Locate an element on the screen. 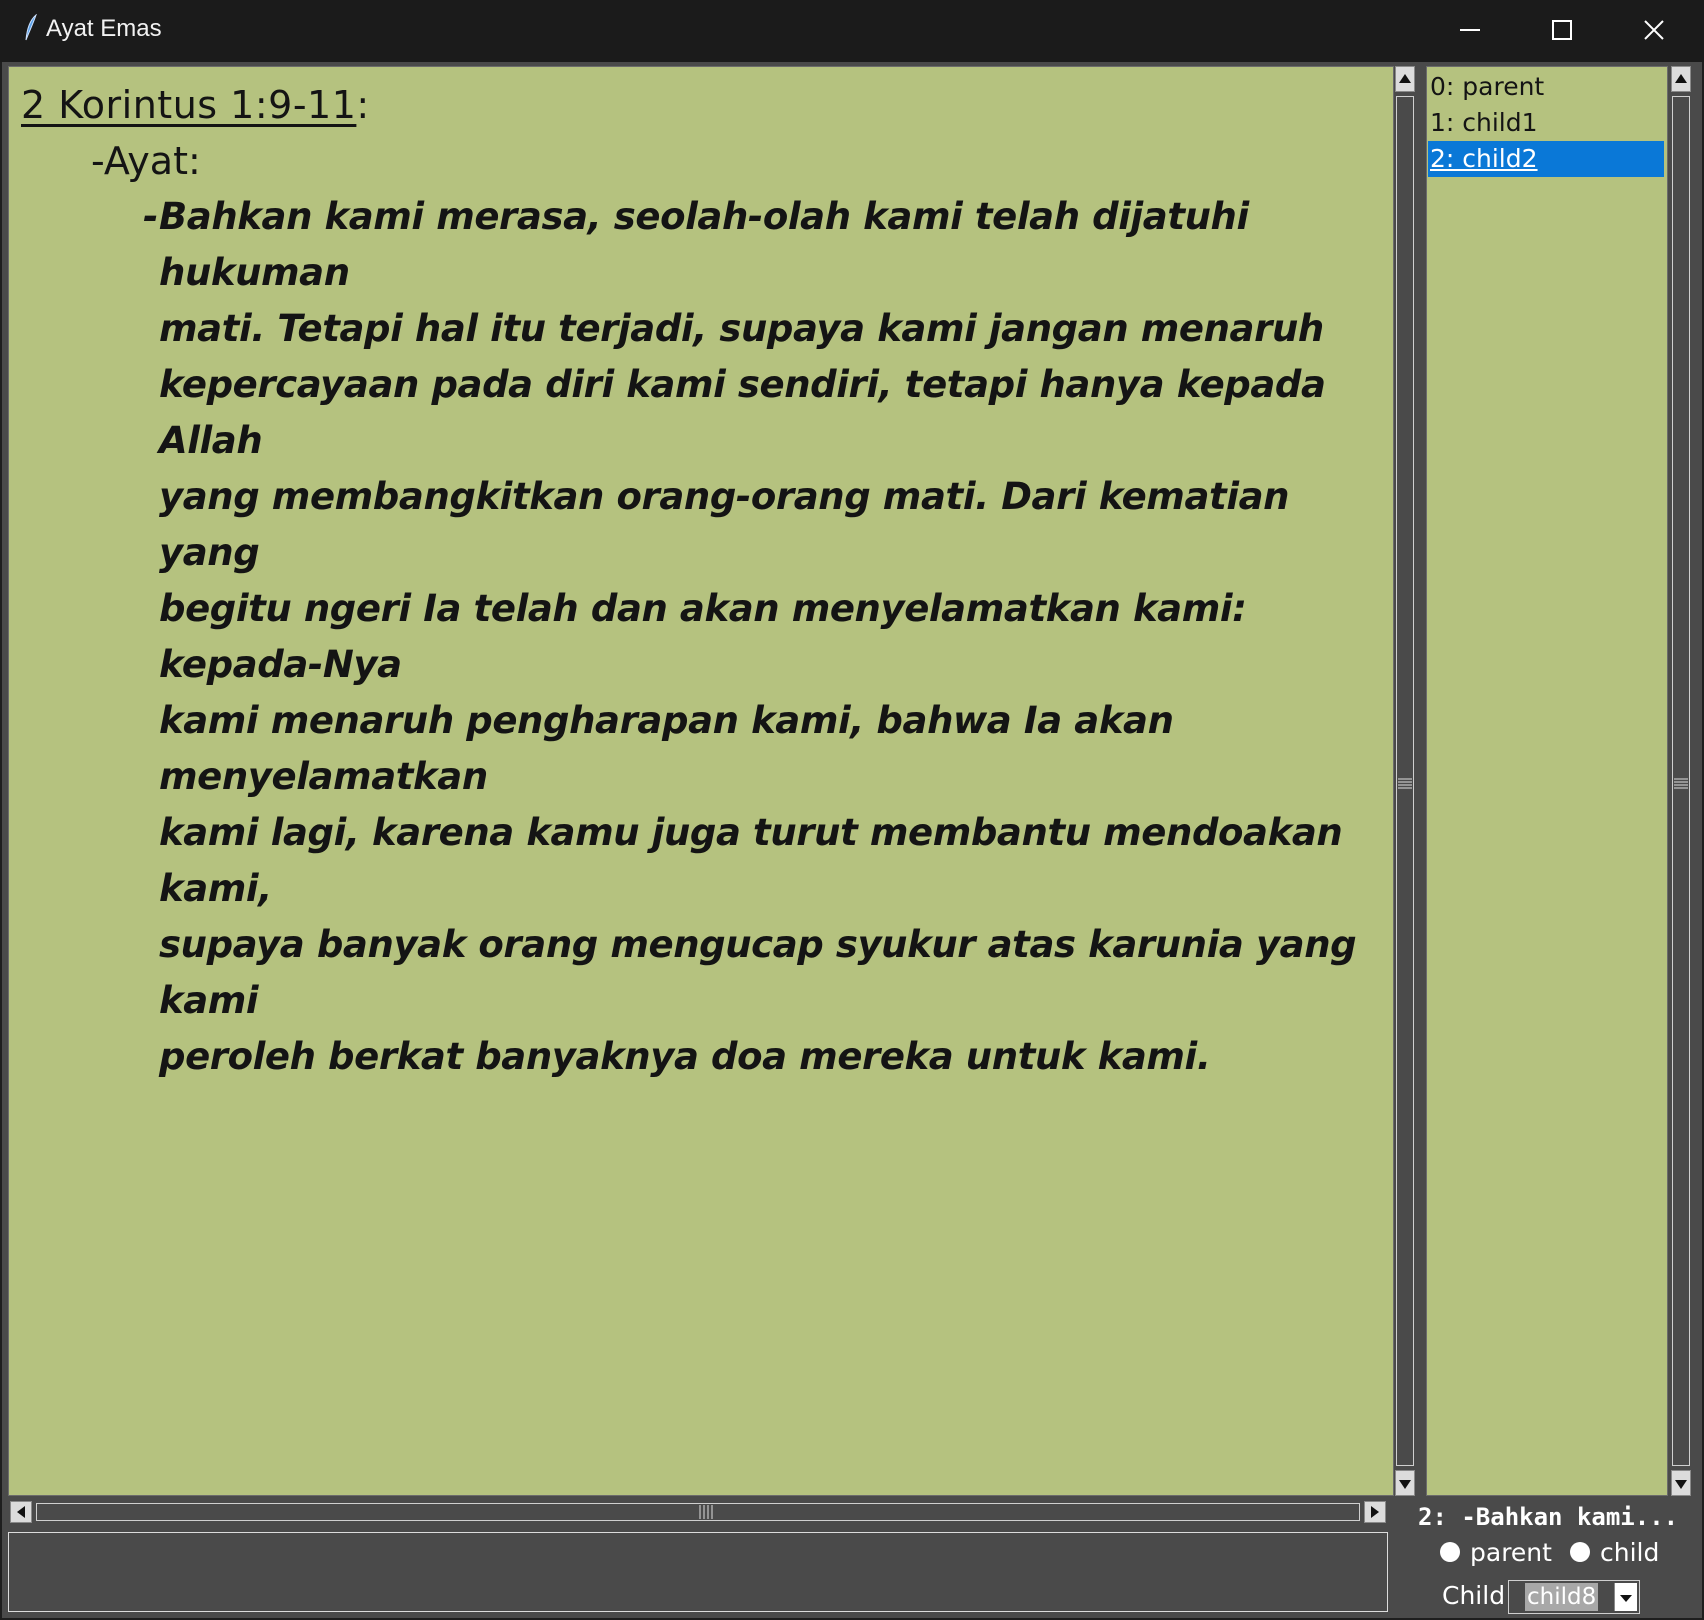  minimize-icon is located at coordinates (1470, 30).